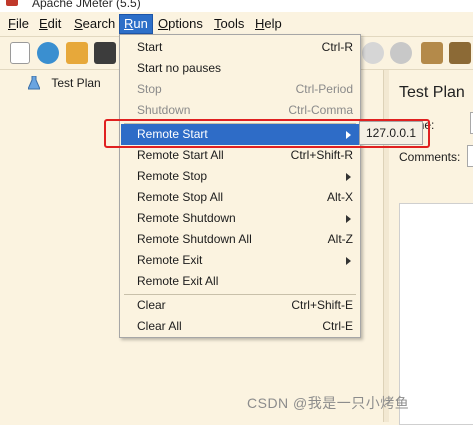  Describe the element at coordinates (12, 23) in the screenshot. I see `menu-file-mnemonic: F` at that location.